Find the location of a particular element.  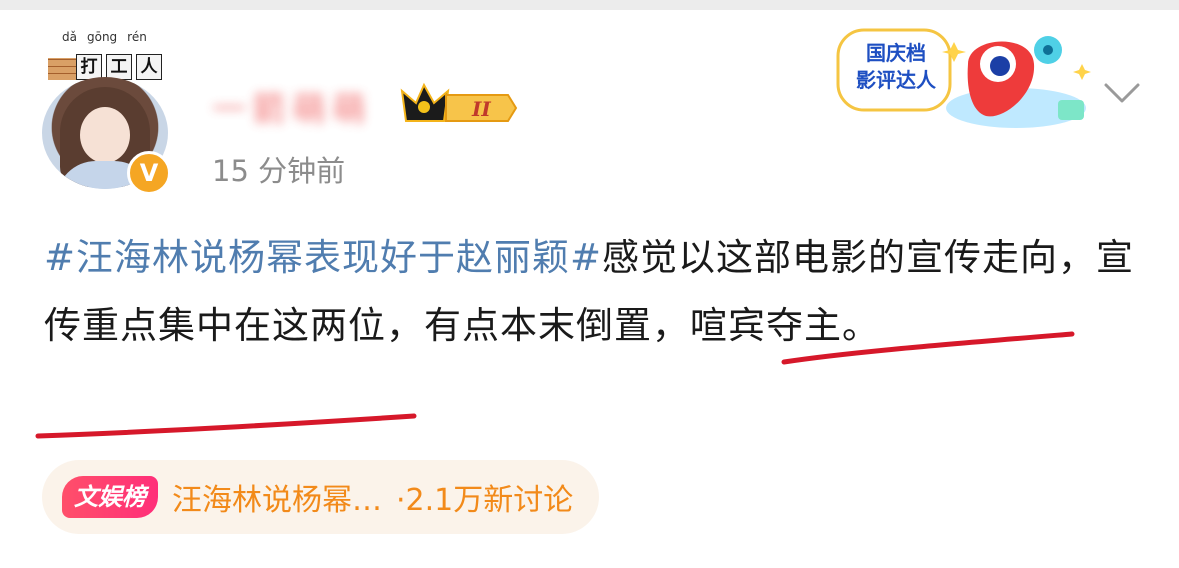

pinyin-2: gōng is located at coordinates (102, 37).